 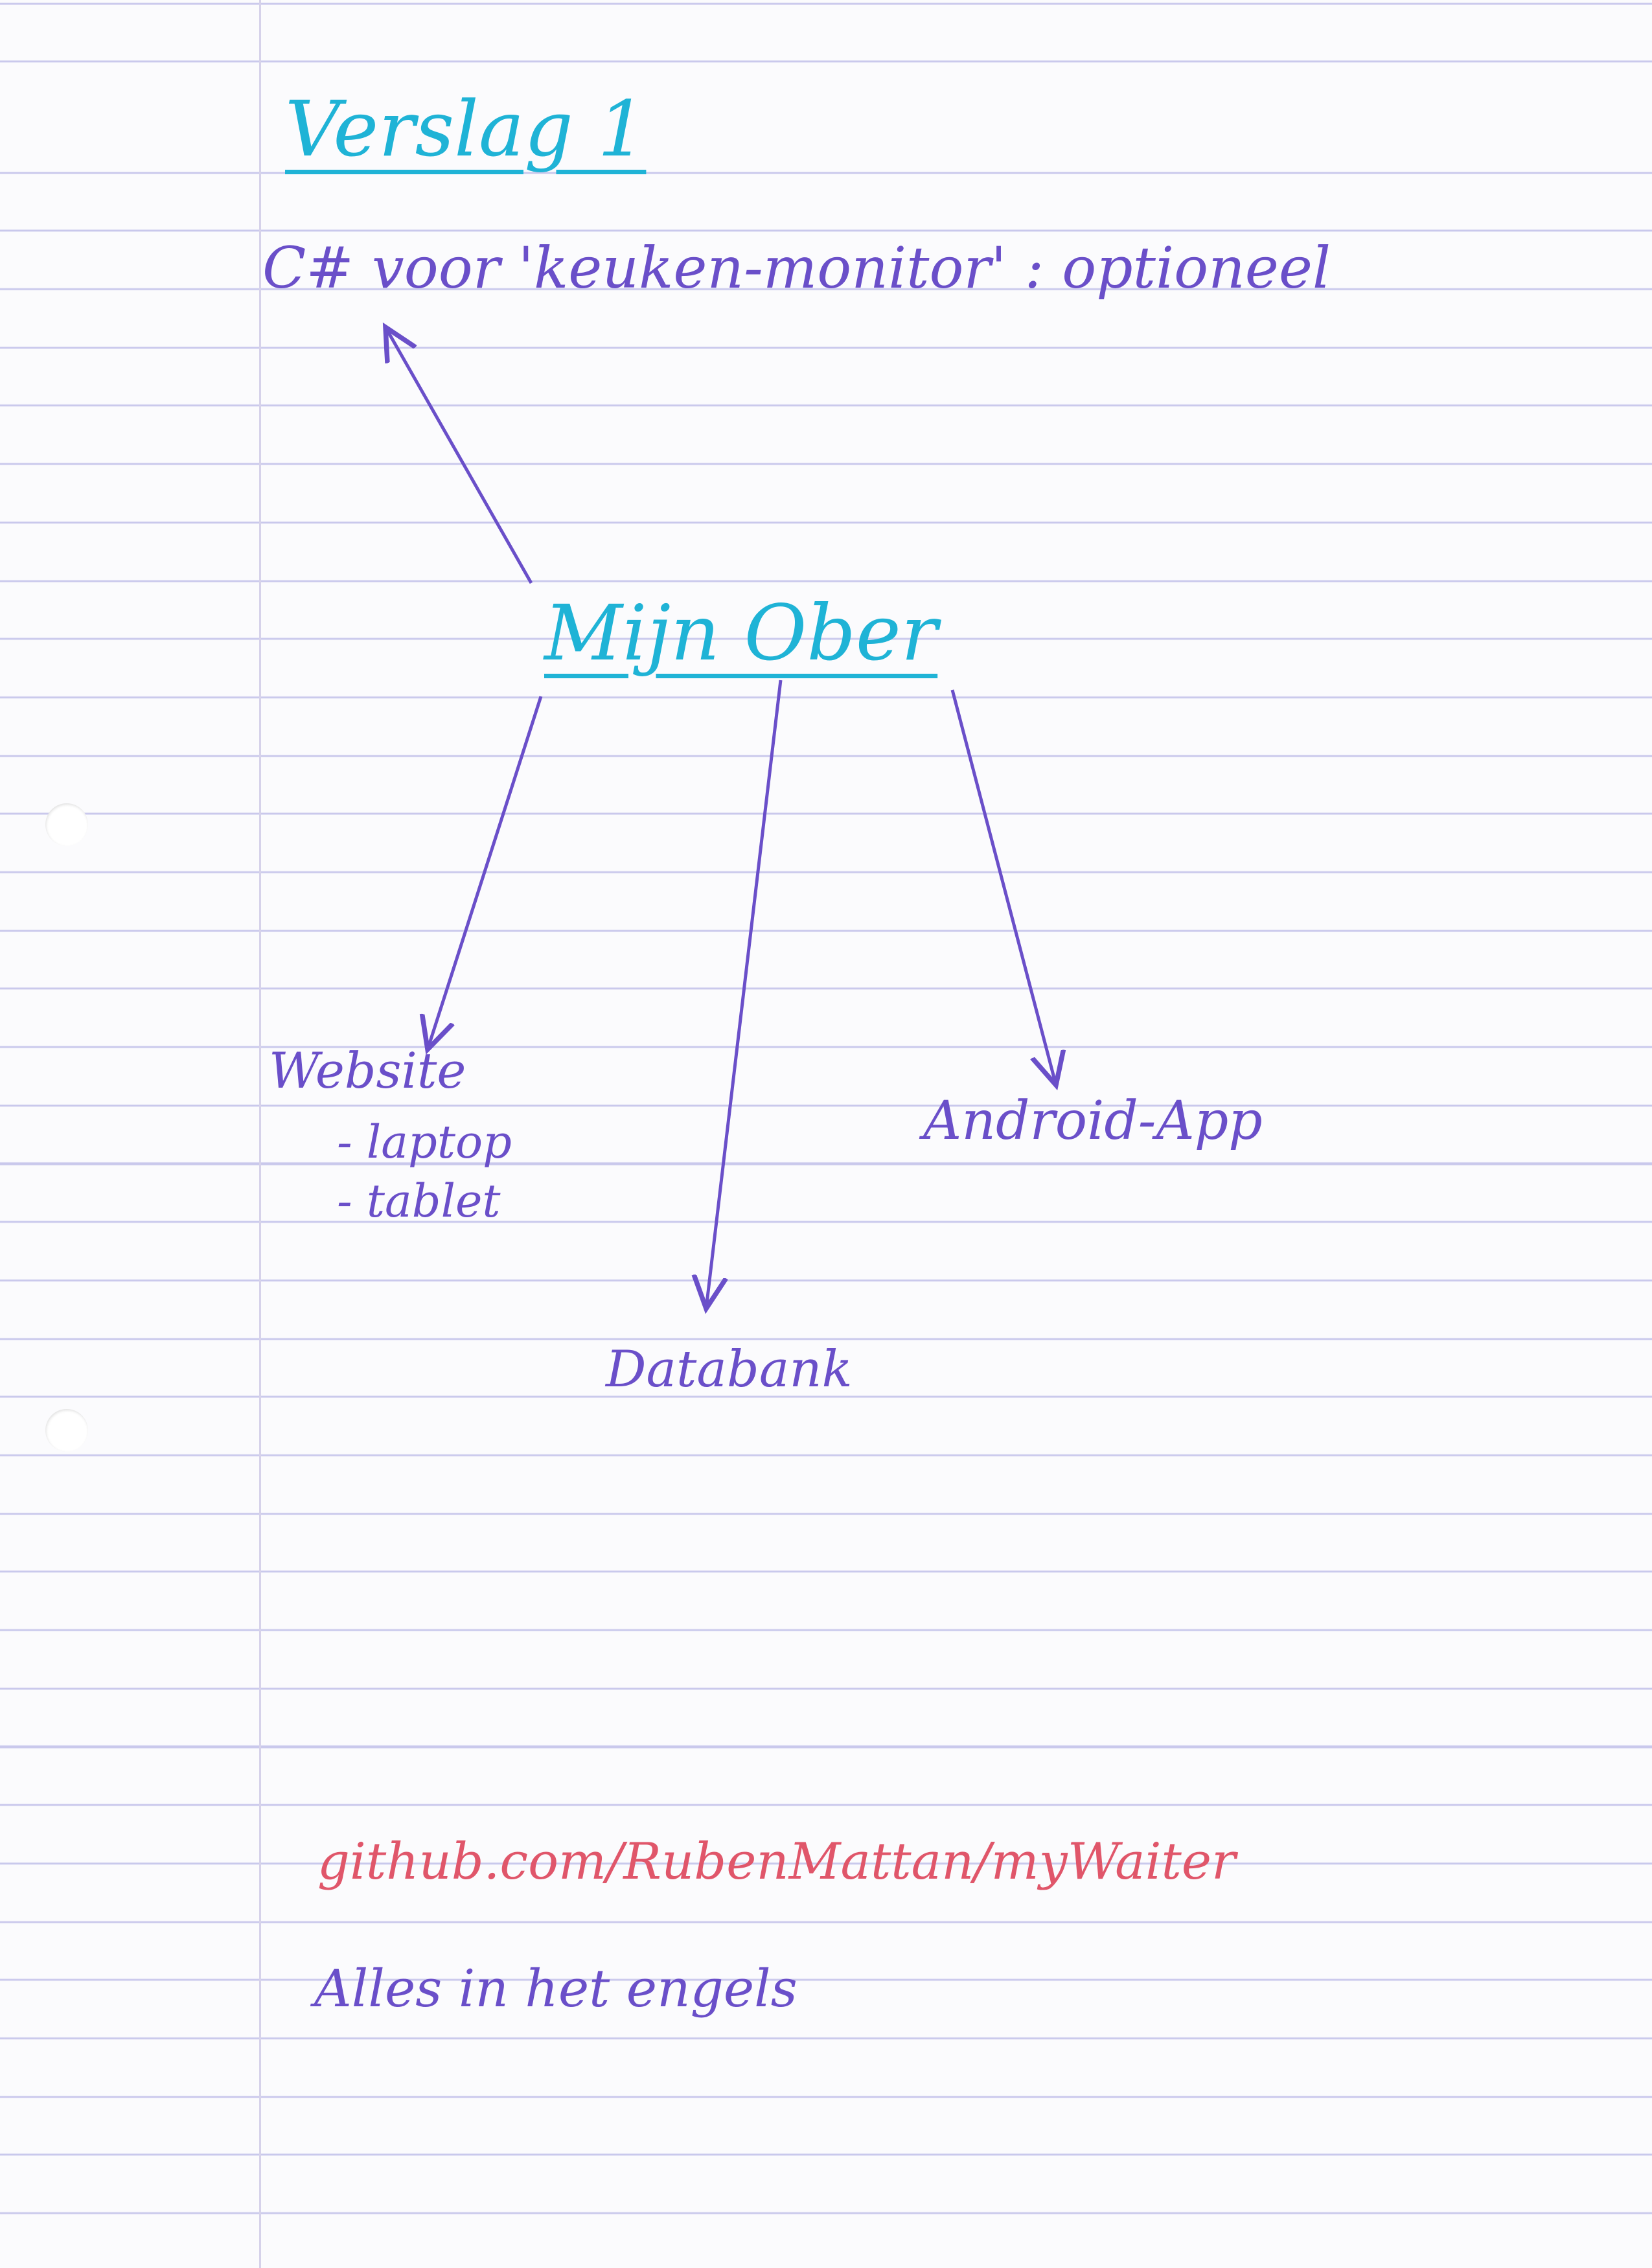 I want to click on website-device-list: - laptop - tablet, so click(x=424, y=1172).